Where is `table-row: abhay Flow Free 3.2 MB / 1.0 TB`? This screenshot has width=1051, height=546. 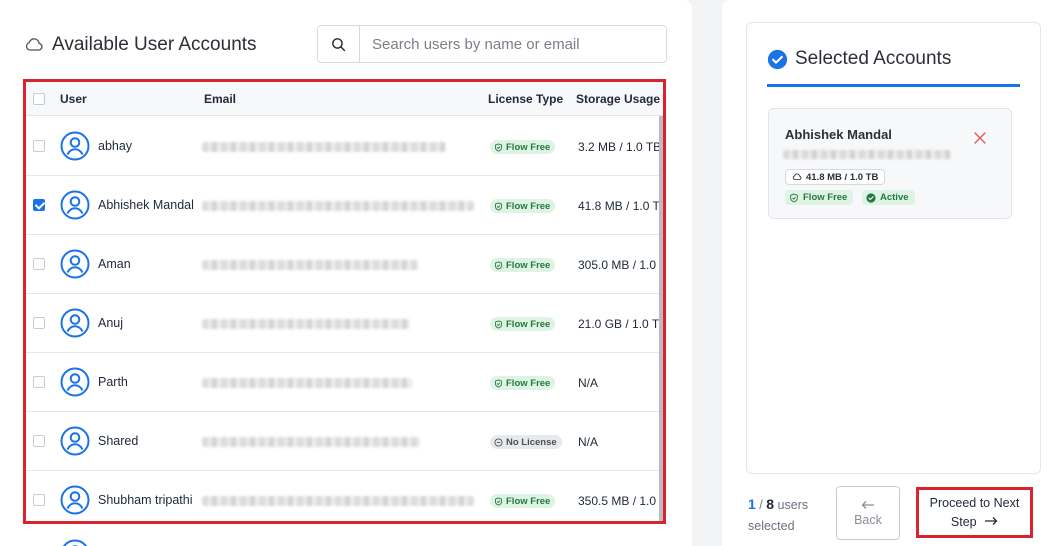 table-row: abhay Flow Free 3.2 MB / 1.0 TB is located at coordinates (344, 146).